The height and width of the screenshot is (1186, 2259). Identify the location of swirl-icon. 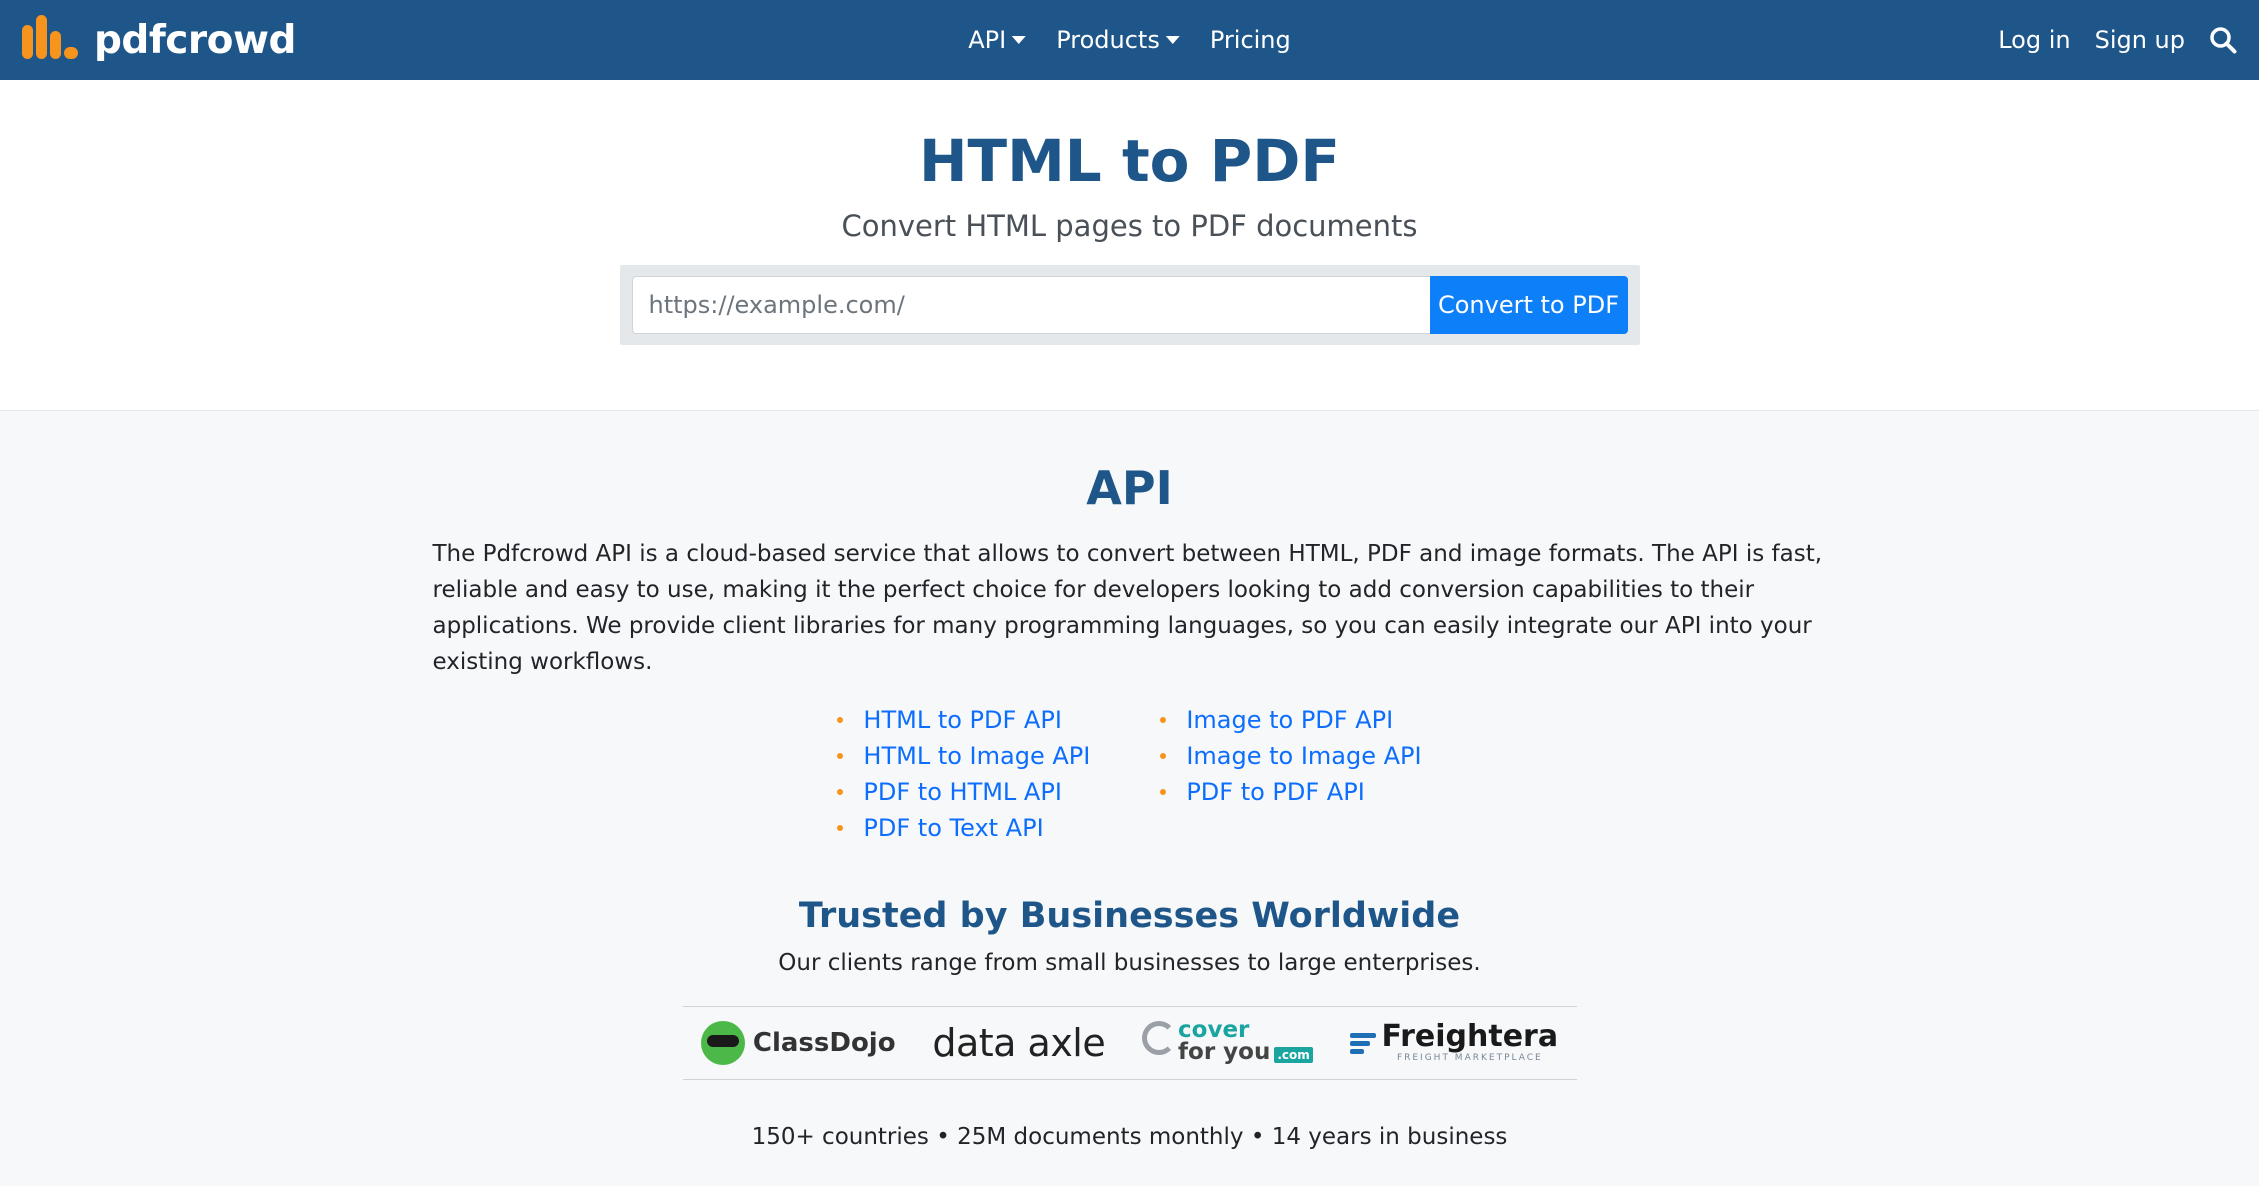
(1159, 1038).